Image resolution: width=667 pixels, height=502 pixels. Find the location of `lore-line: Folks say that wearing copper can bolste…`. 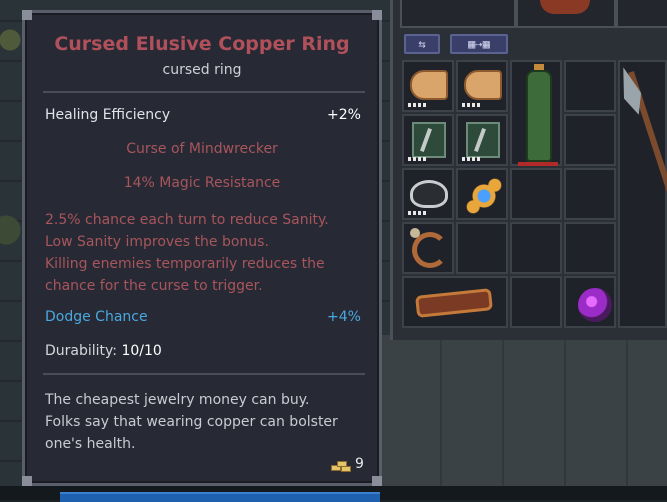

lore-line: Folks say that wearing copper can bolste… is located at coordinates (191, 422).